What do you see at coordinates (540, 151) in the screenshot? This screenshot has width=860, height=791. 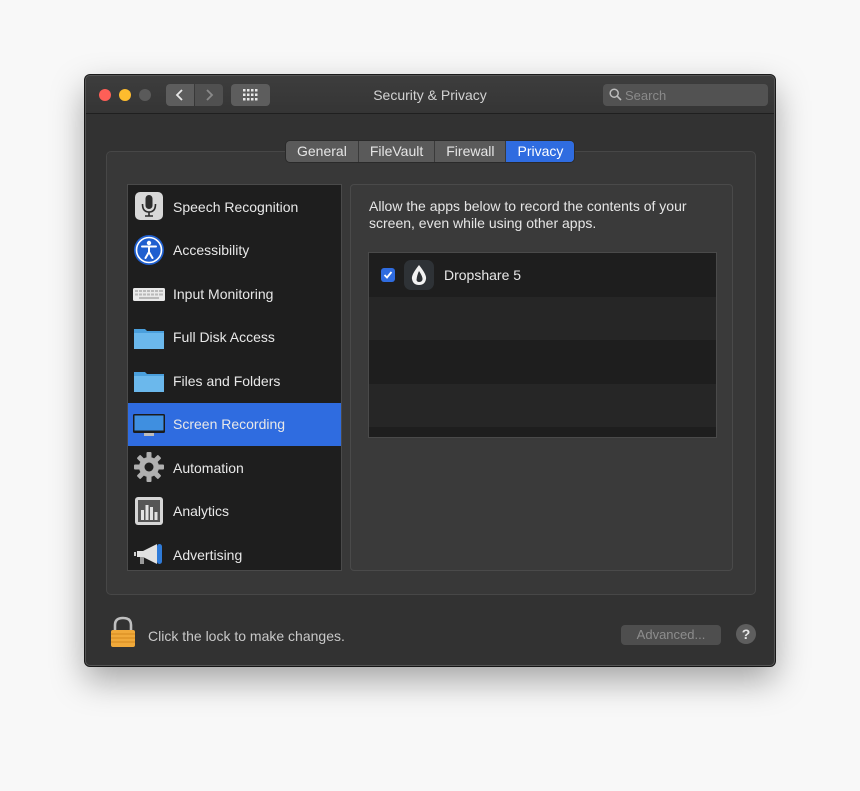 I see `tab-privacy: Privacy` at bounding box center [540, 151].